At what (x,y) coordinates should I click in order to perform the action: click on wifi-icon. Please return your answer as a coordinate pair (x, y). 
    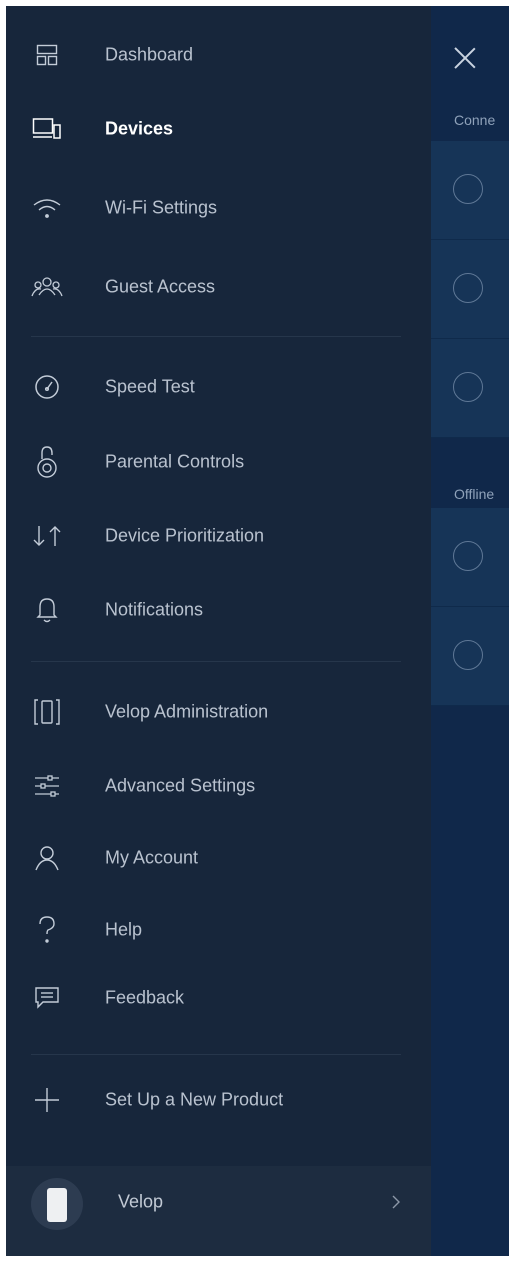
    Looking at the image, I should click on (47, 208).